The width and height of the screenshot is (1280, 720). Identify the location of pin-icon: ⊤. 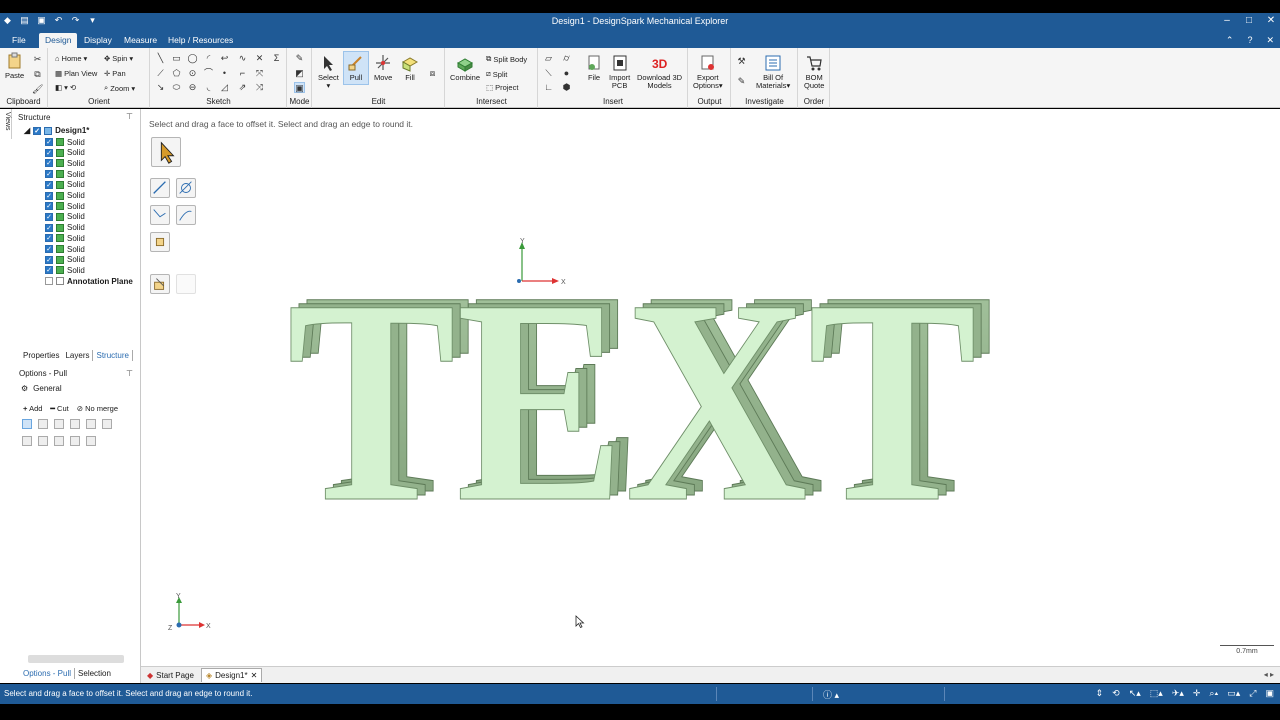
(129, 116).